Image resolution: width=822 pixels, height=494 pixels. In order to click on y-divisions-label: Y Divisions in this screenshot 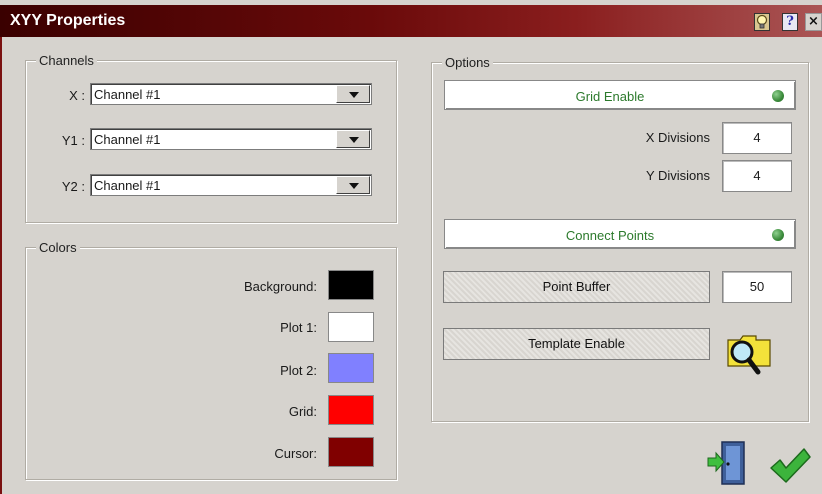, I will do `click(677, 175)`.